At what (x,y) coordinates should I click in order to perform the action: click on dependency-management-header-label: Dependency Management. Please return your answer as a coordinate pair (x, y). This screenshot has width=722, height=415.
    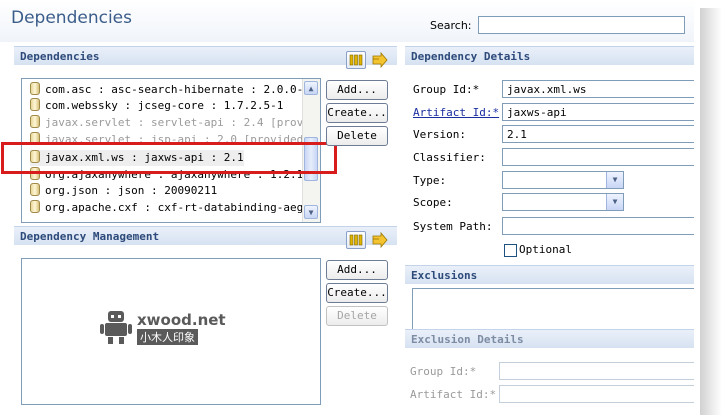
    Looking at the image, I should click on (90, 236).